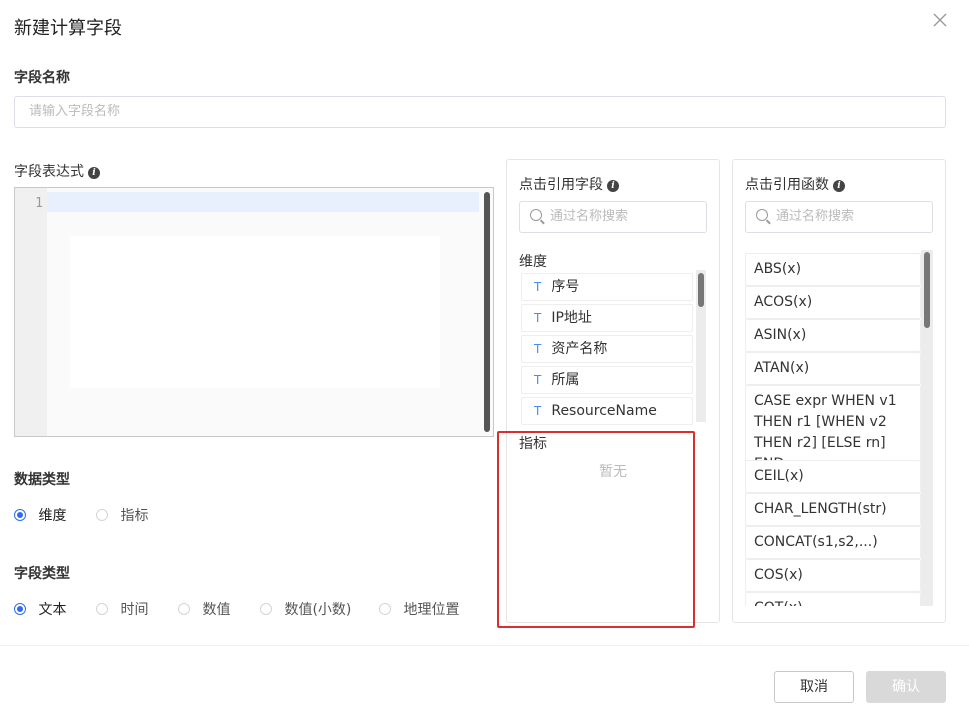 The image size is (969, 713). What do you see at coordinates (607, 318) in the screenshot?
I see `field-item-ip: T IP地址` at bounding box center [607, 318].